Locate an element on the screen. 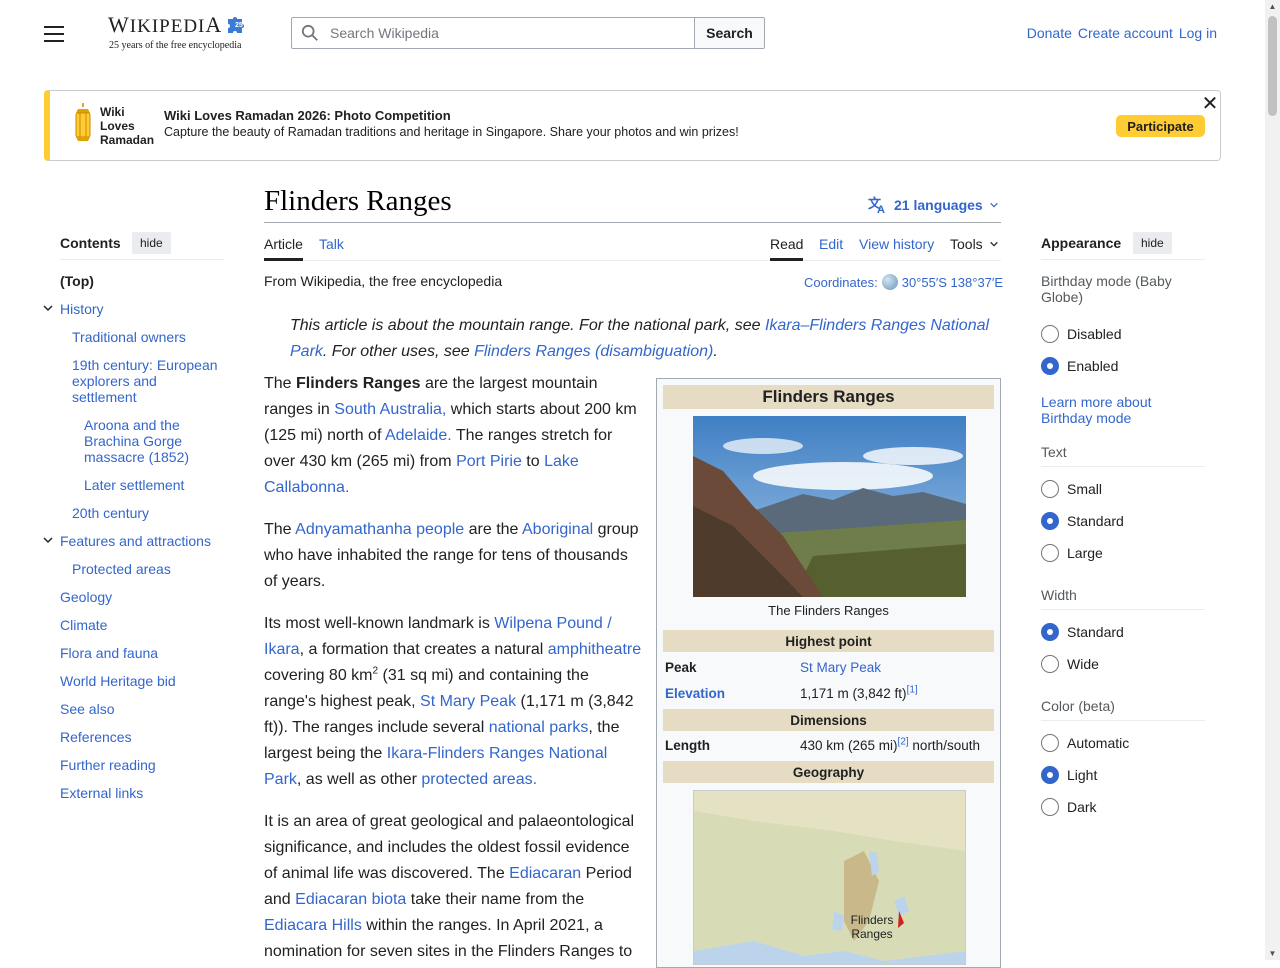  page-scrollbar: ▲ ▼ is located at coordinates (1272, 480).